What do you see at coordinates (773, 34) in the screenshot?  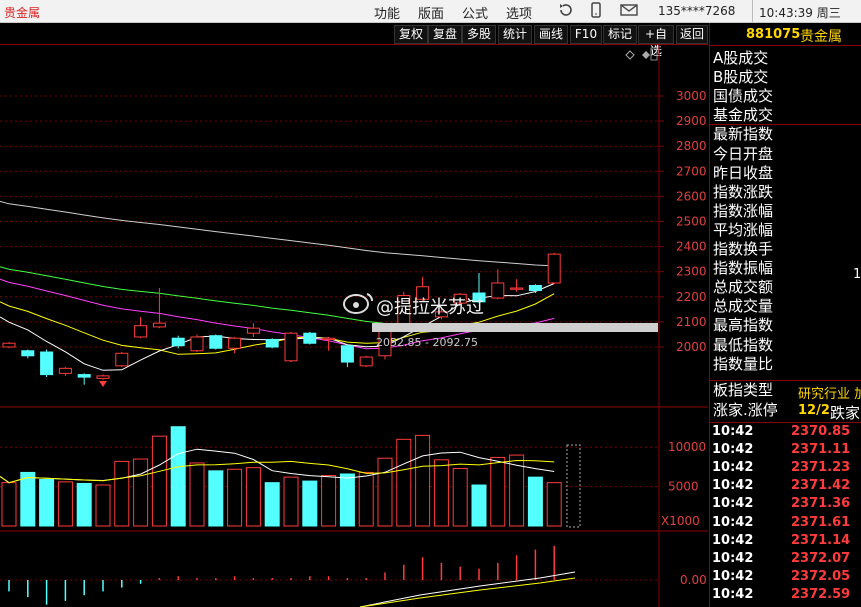 I see `security-code: 881075` at bounding box center [773, 34].